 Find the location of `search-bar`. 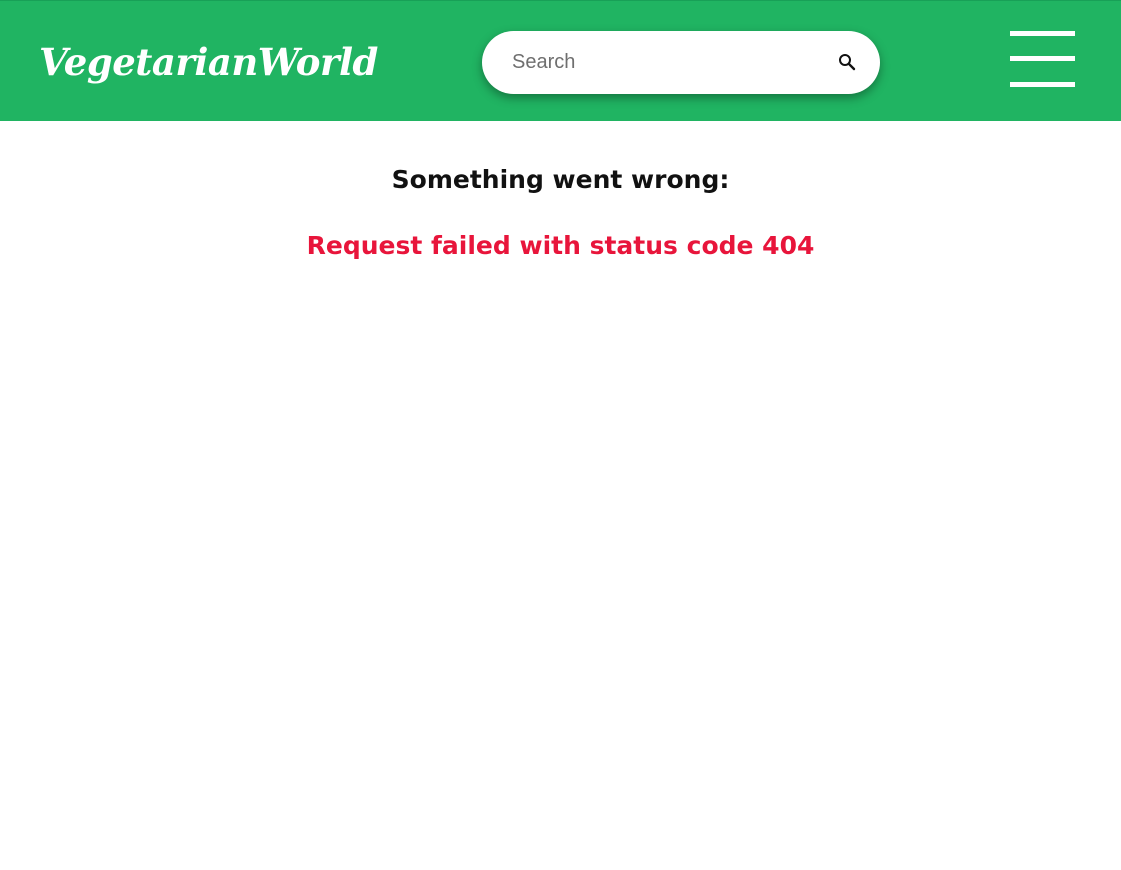

search-bar is located at coordinates (681, 62).